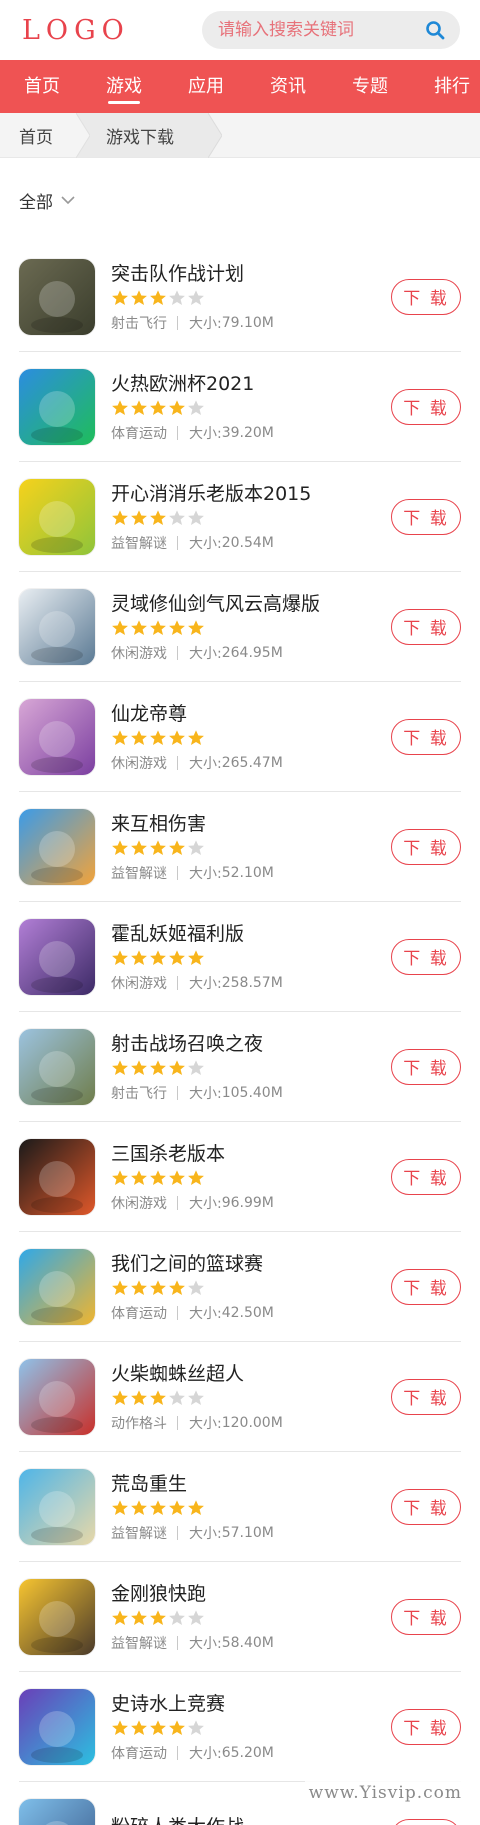 This screenshot has height=1825, width=480. Describe the element at coordinates (251, 1044) in the screenshot. I see `game-title: 射击战场召唤之夜` at that location.